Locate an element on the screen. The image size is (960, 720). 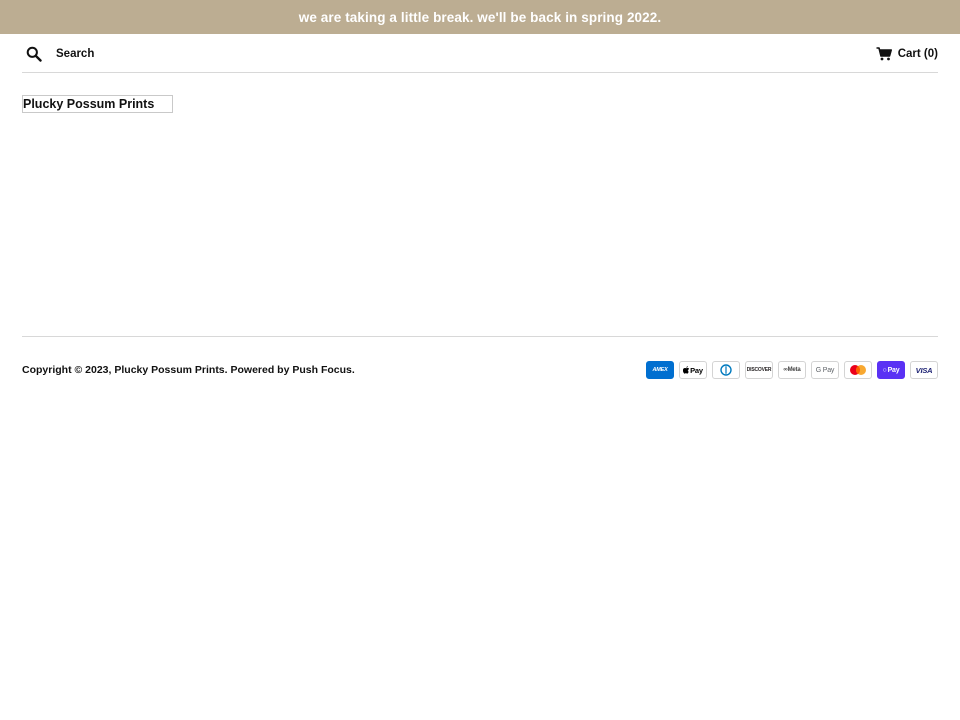
search-label: Search is located at coordinates (75, 54).